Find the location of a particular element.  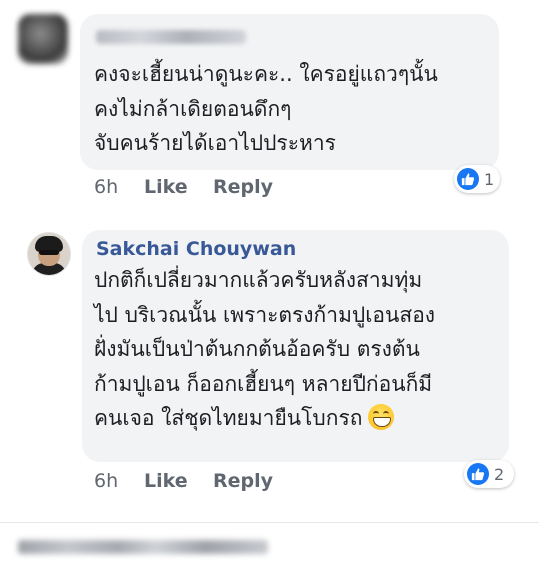

reaction-count-badge: 2 is located at coordinates (489, 474).